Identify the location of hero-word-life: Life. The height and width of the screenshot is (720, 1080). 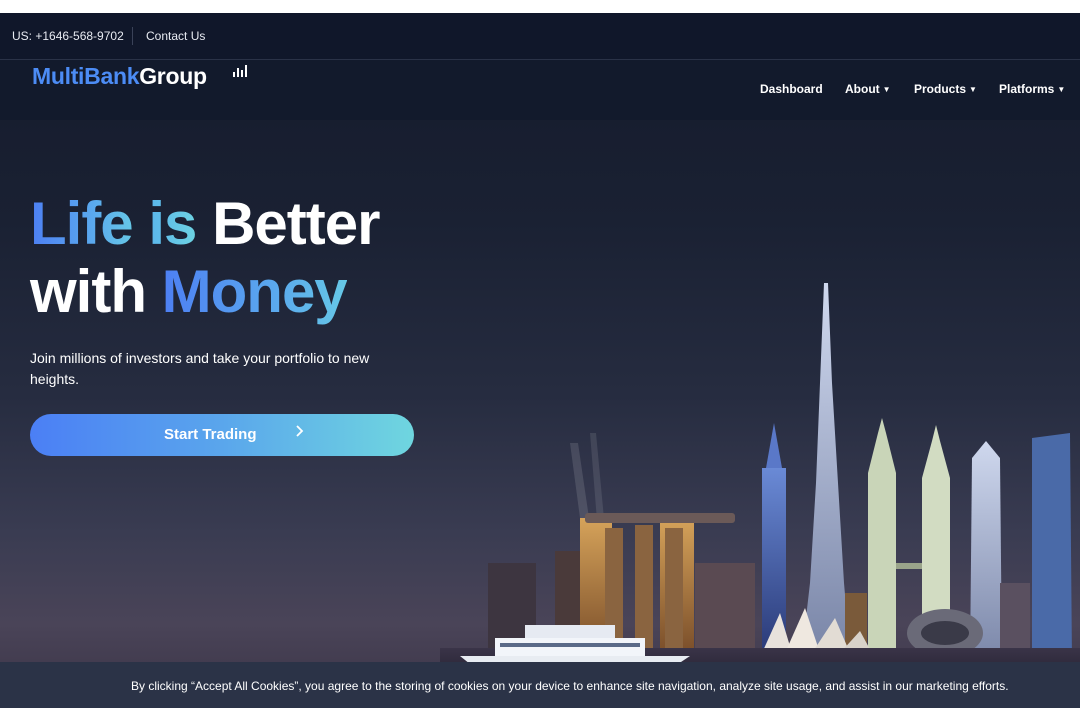
(82, 223).